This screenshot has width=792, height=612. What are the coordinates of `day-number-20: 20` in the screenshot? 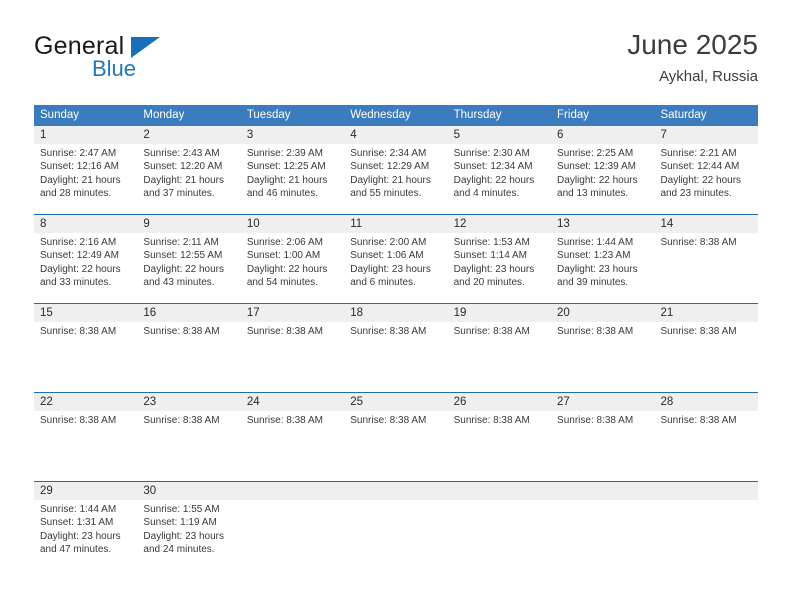 It's located at (603, 313).